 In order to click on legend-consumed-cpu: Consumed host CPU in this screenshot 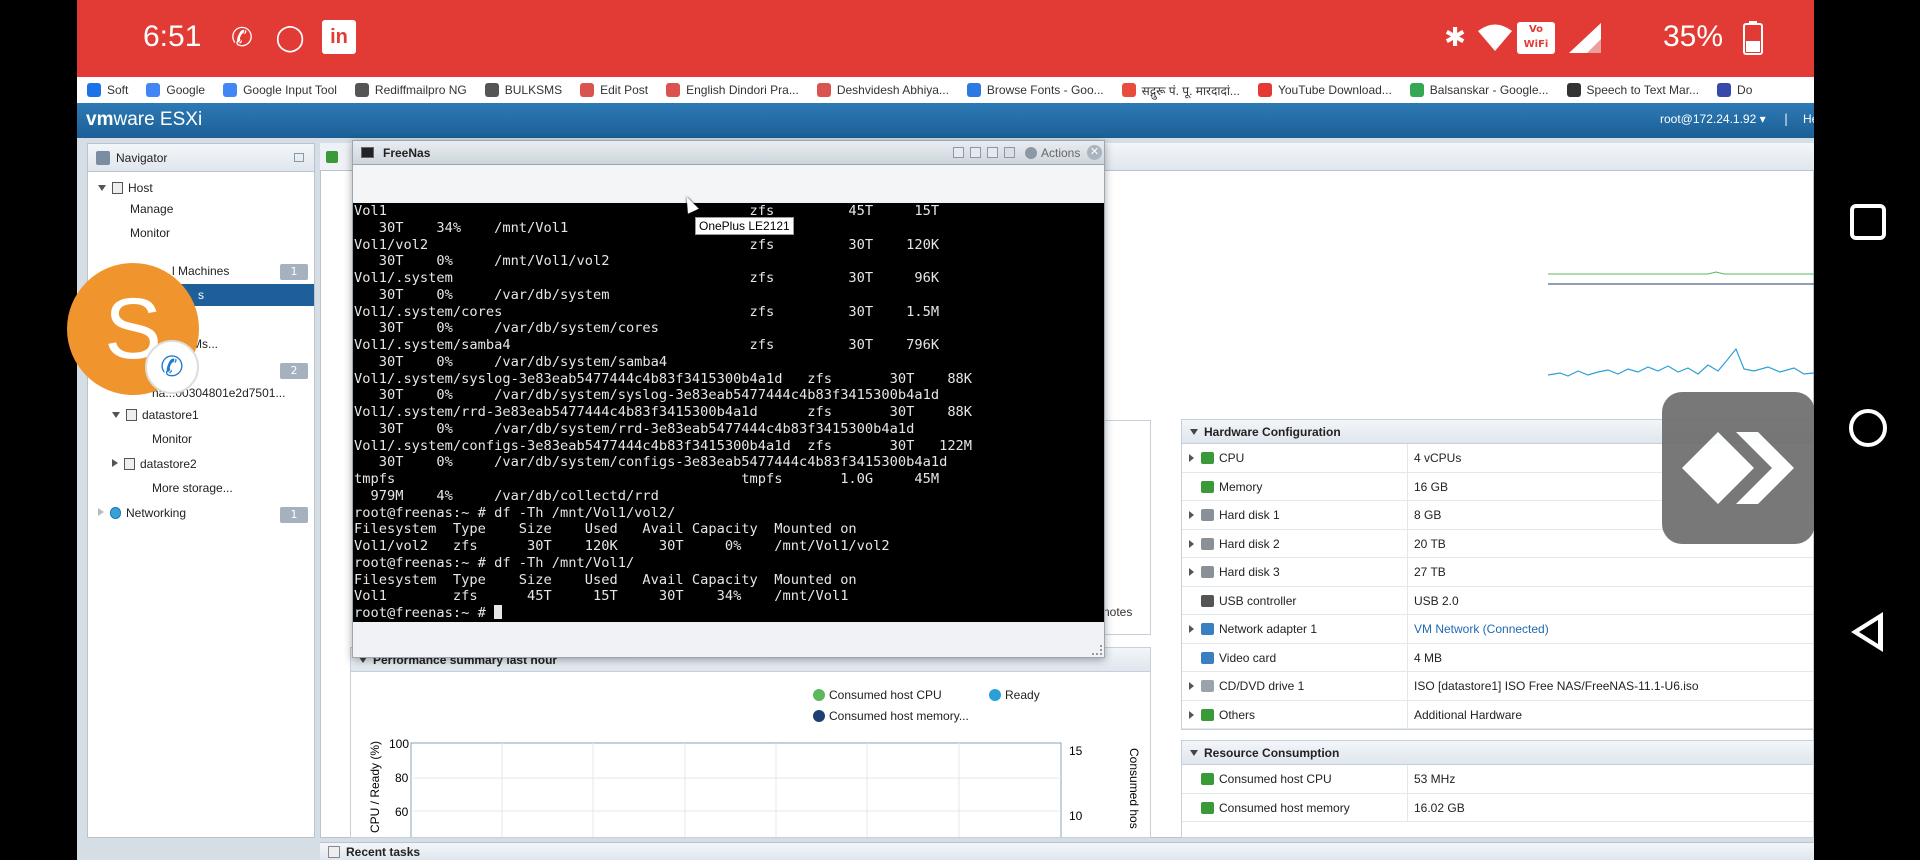, I will do `click(877, 695)`.